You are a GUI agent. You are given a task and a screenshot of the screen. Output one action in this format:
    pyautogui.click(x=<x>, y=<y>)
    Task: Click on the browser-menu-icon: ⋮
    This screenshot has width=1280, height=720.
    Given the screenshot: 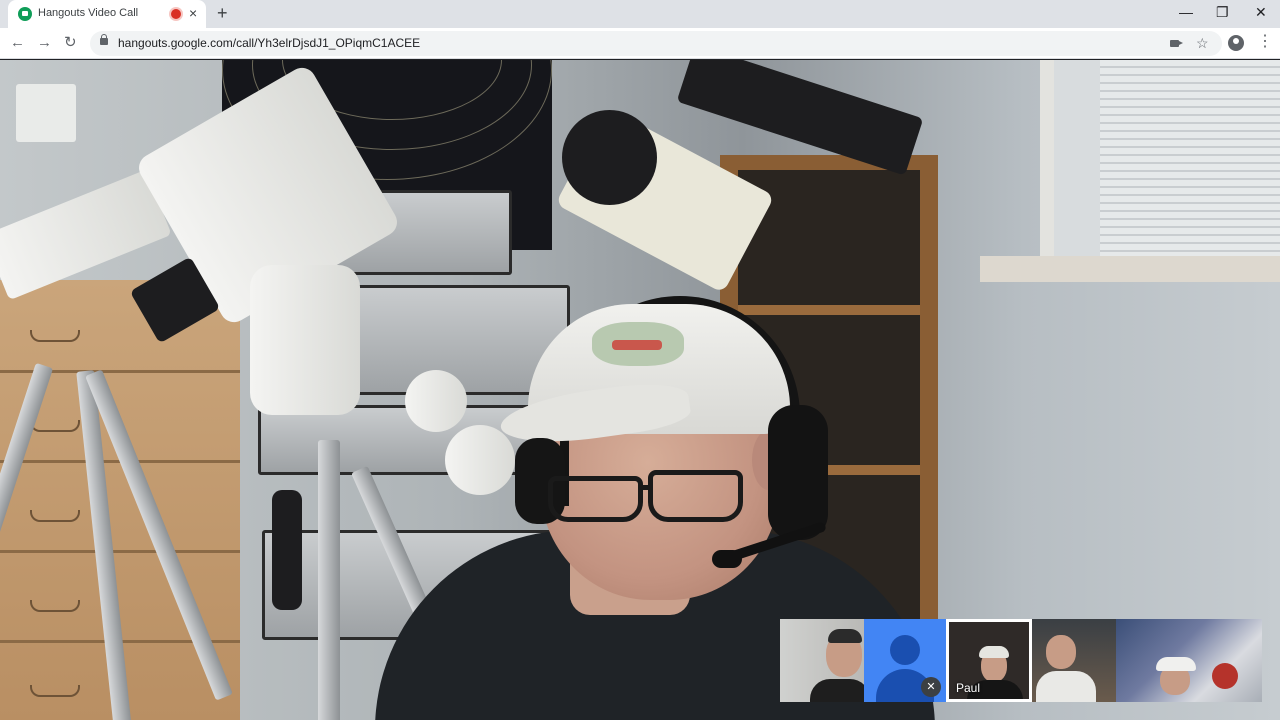 What is the action you would take?
    pyautogui.click(x=1265, y=42)
    